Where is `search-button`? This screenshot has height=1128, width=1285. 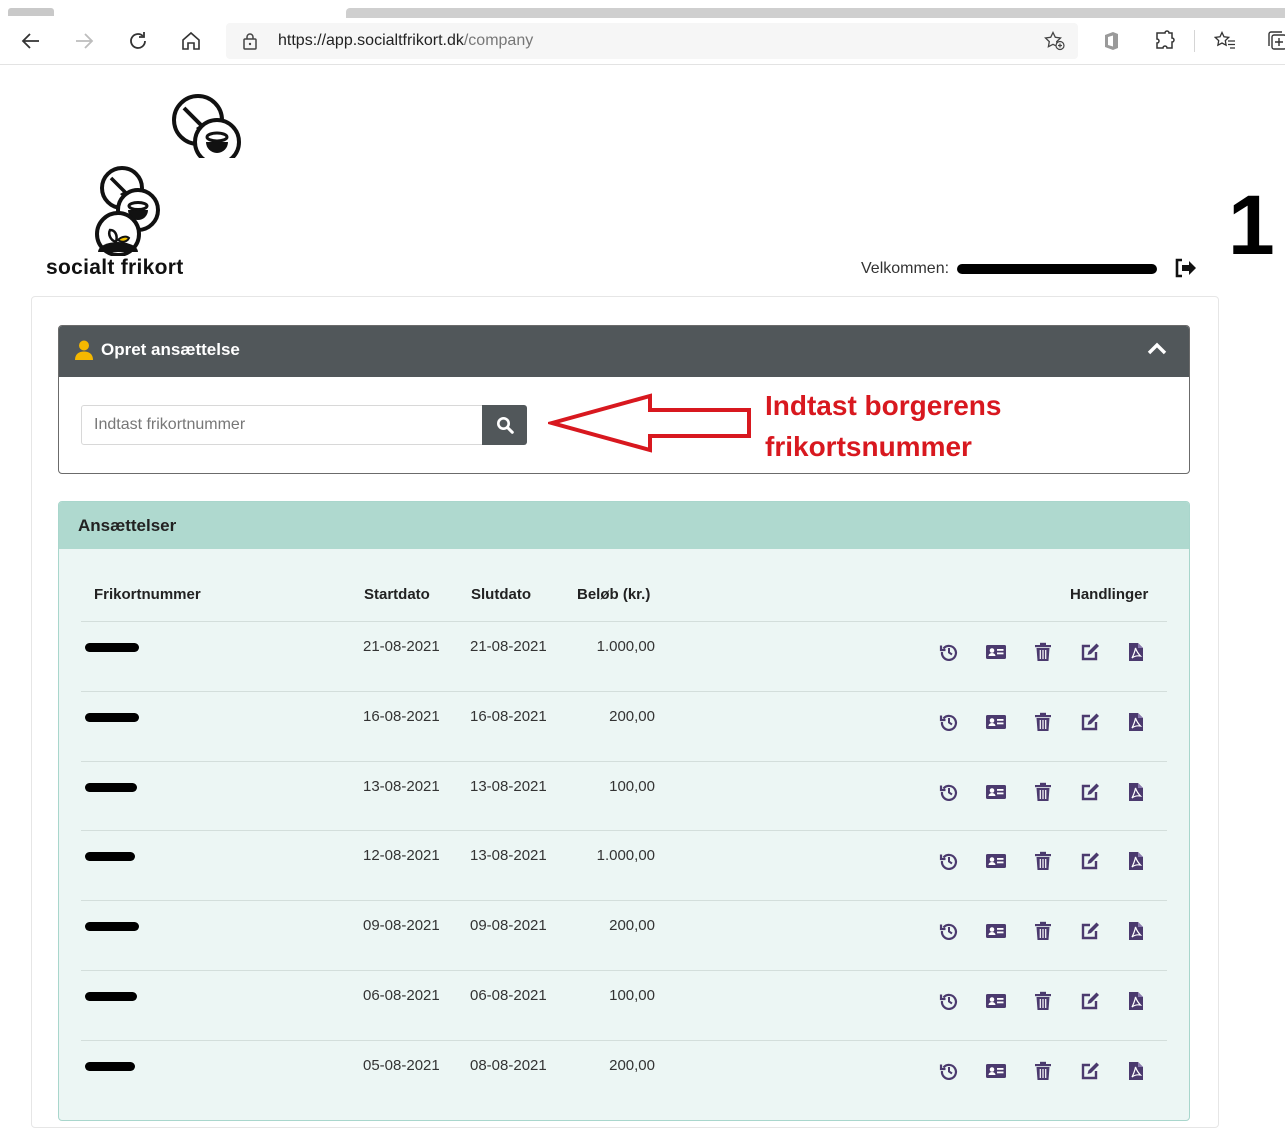 search-button is located at coordinates (504, 425).